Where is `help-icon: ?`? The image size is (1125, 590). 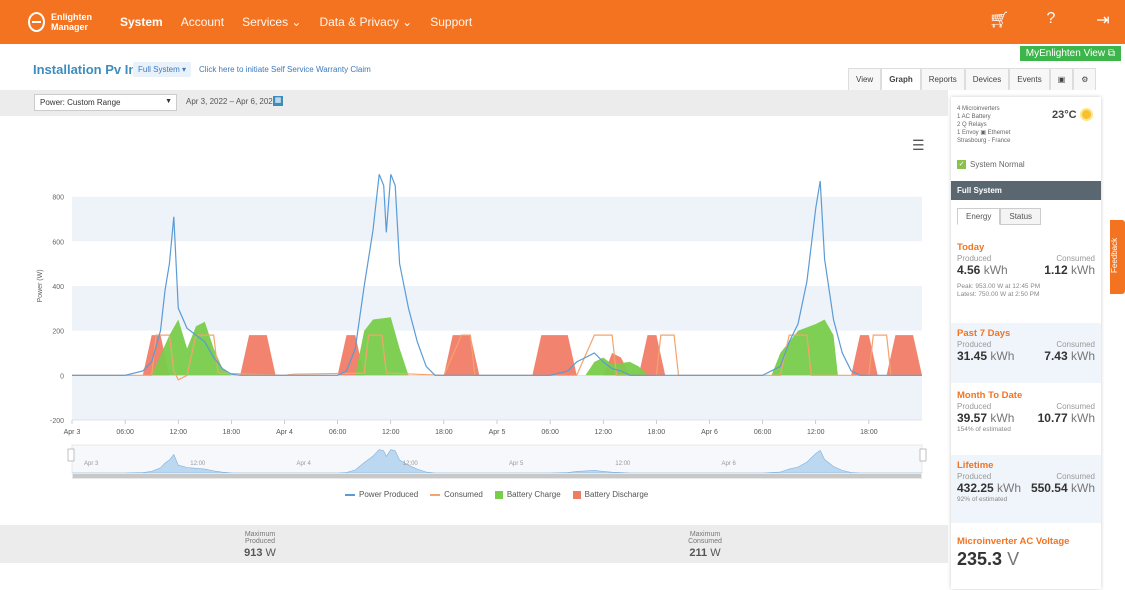 help-icon: ? is located at coordinates (1051, 20).